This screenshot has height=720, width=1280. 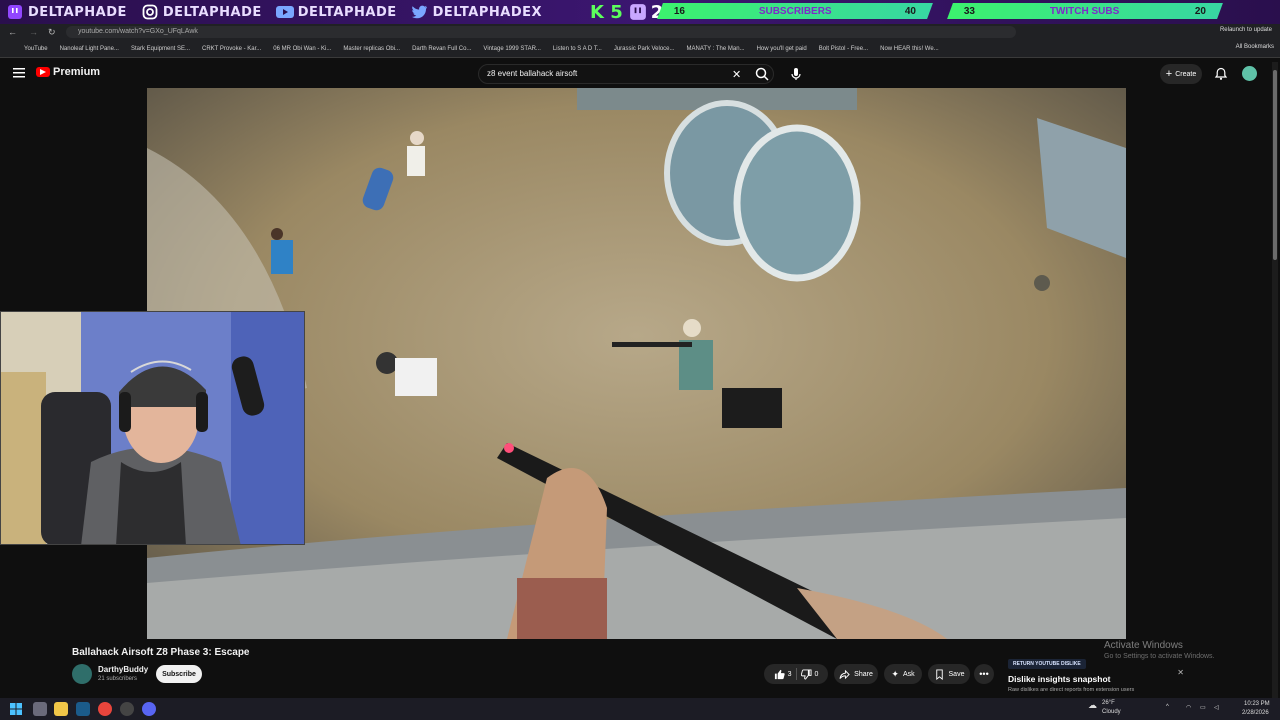 What do you see at coordinates (1275, 380) in the screenshot?
I see `page-scrollbar` at bounding box center [1275, 380].